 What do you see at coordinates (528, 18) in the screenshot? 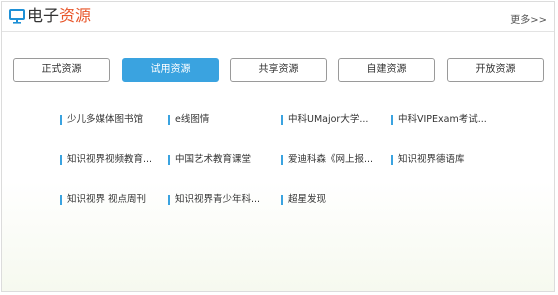
I see `more-link: 更多>>` at bounding box center [528, 18].